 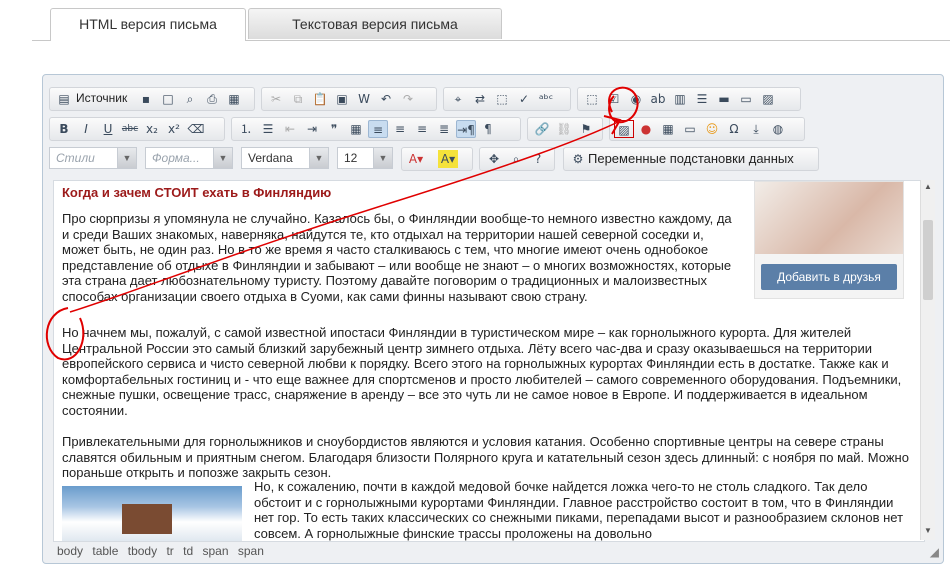 What do you see at coordinates (375, 23) in the screenshot?
I see `tab-text-version: Текстовая версия письма` at bounding box center [375, 23].